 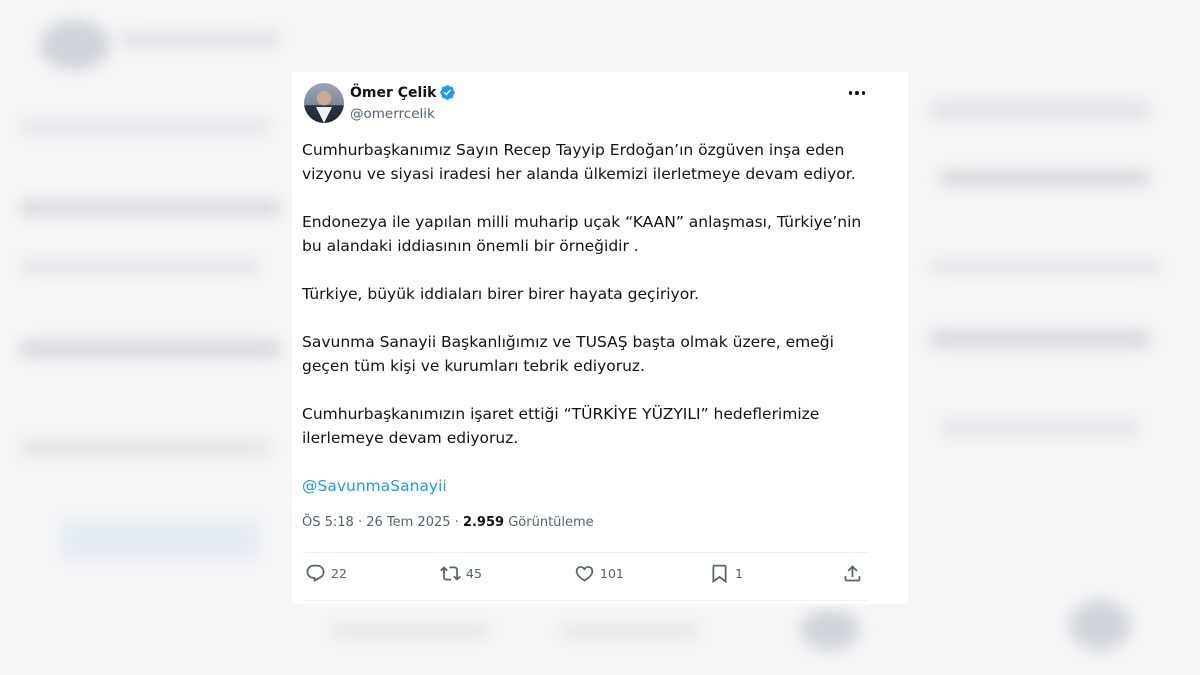 I want to click on like-count: 101, so click(x=612, y=573).